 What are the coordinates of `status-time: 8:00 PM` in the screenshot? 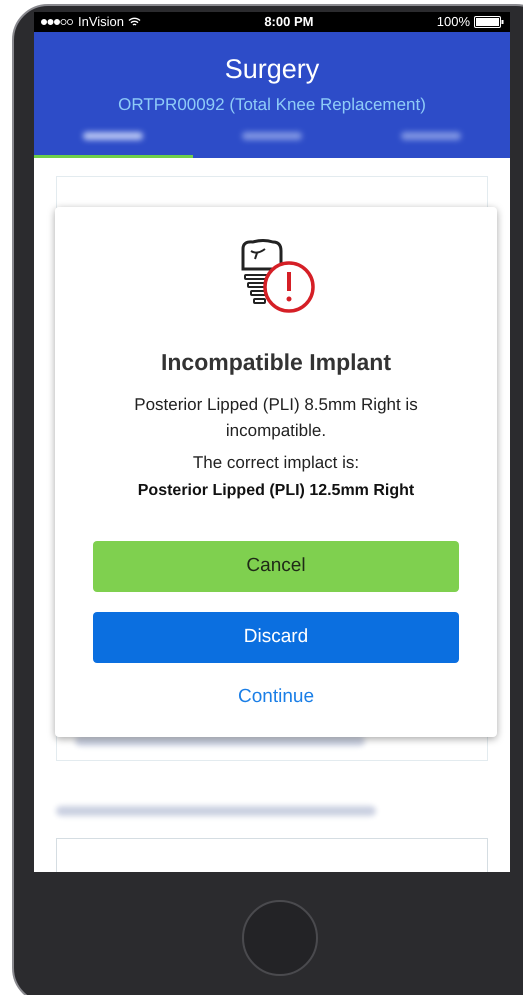 It's located at (289, 22).